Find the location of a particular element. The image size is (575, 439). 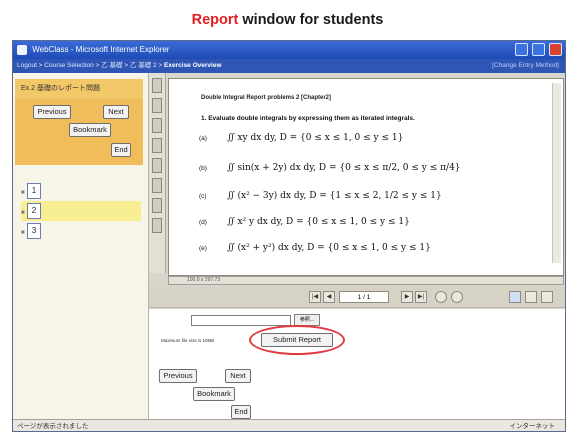

window-titlebar: WebClass - Microsoft Internet Explorer is located at coordinates (289, 50).